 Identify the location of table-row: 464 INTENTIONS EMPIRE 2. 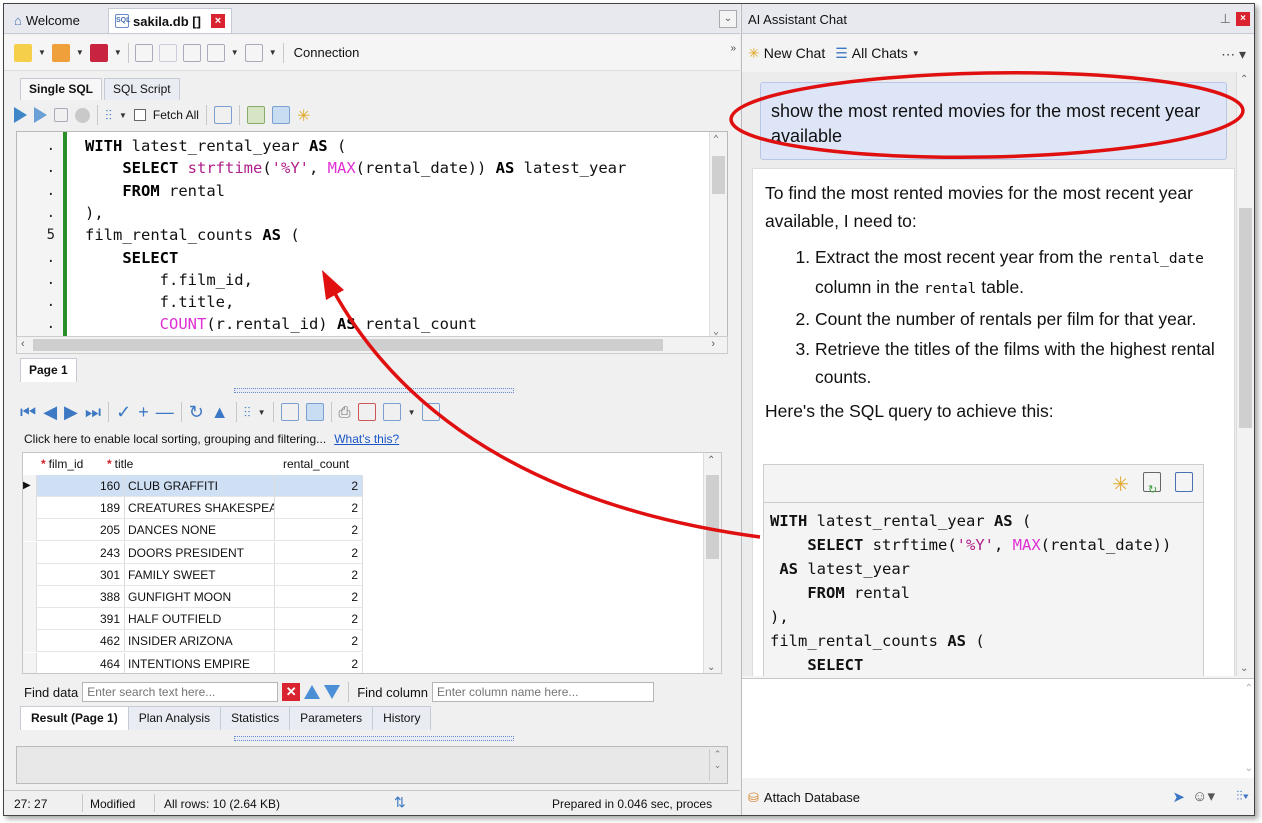
(364, 662).